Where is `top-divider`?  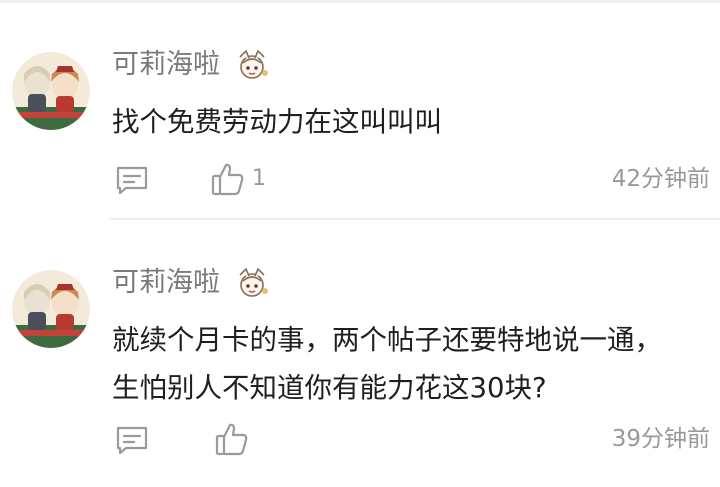
top-divider is located at coordinates (360, 1).